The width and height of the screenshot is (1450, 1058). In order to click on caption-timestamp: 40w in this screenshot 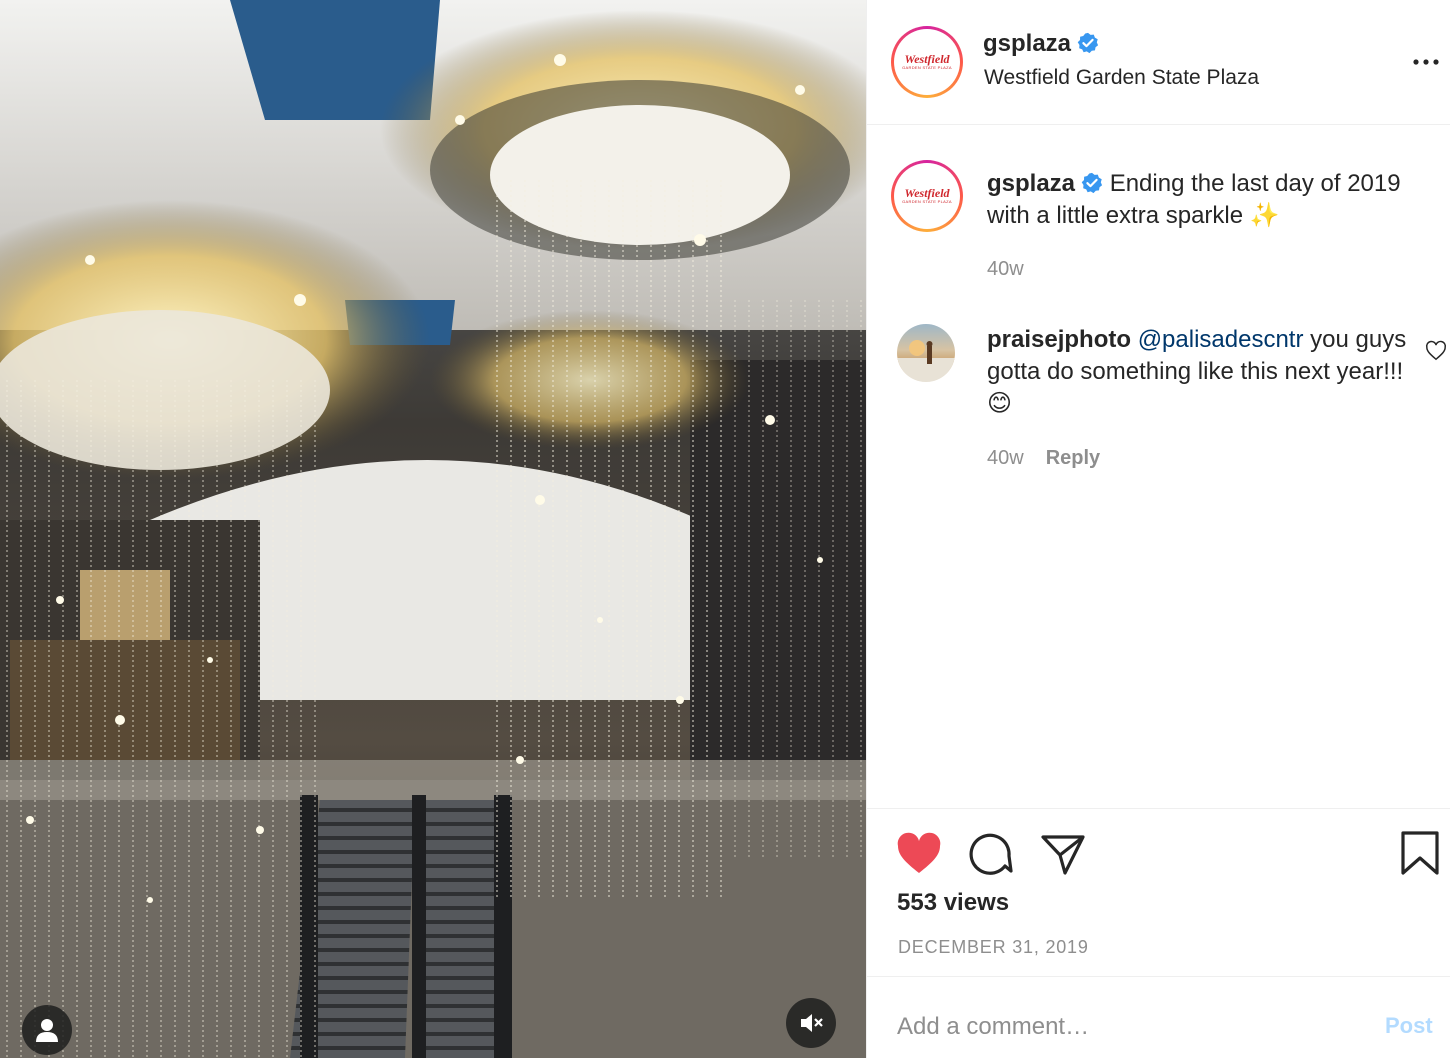, I will do `click(1005, 269)`.